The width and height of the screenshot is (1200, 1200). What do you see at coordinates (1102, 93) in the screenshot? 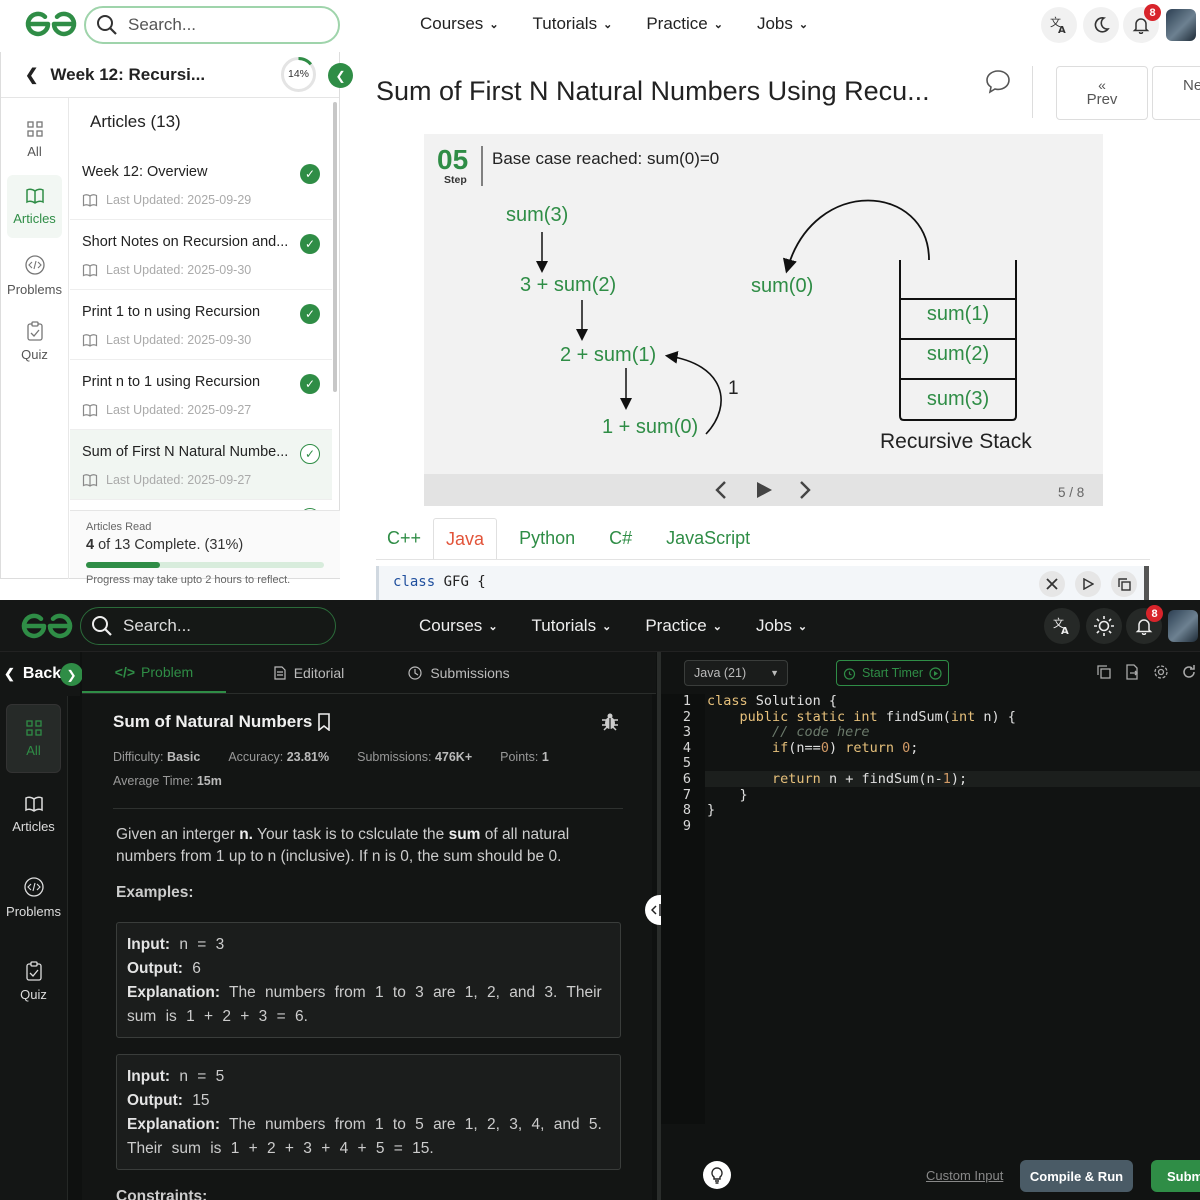
I see `prev-button: « Prev` at bounding box center [1102, 93].